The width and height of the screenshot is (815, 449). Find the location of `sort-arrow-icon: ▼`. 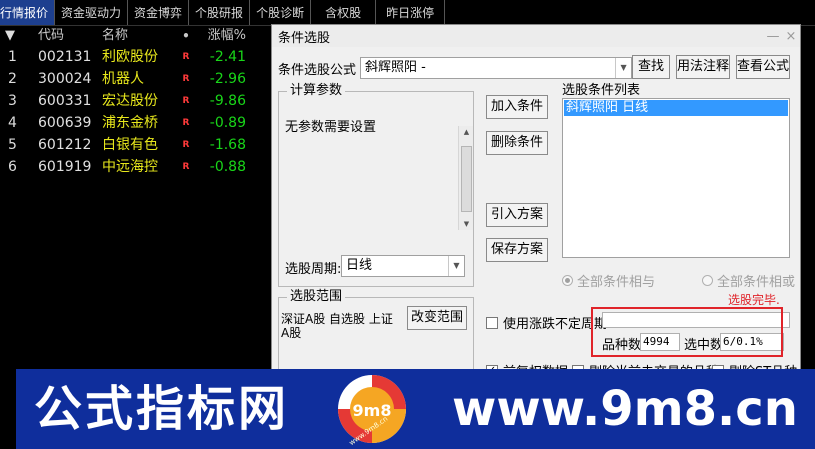

sort-arrow-icon: ▼ is located at coordinates (15, 36).